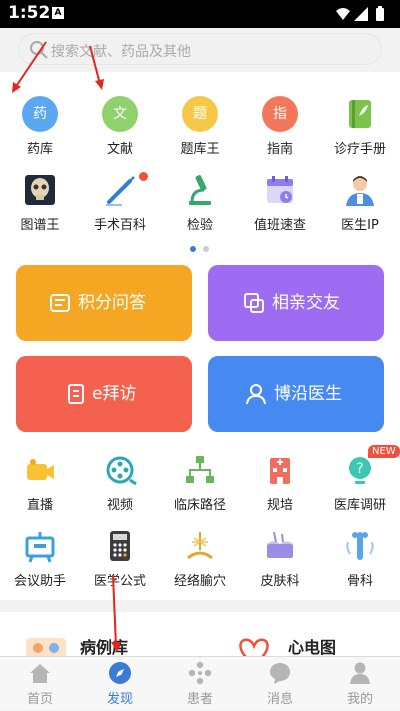 The image size is (400, 711). What do you see at coordinates (120, 546) in the screenshot?
I see `calculator-icon` at bounding box center [120, 546].